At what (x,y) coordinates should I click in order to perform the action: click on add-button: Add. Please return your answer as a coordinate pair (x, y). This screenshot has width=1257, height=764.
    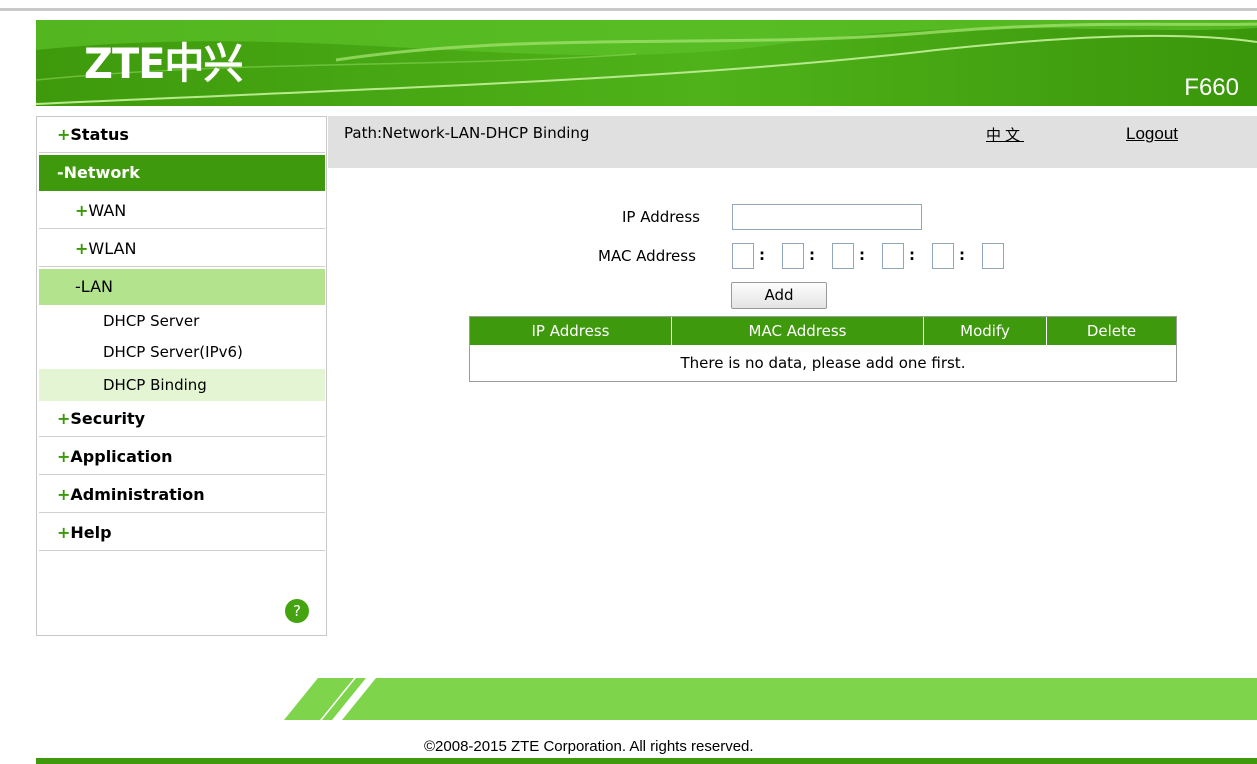
    Looking at the image, I should click on (779, 295).